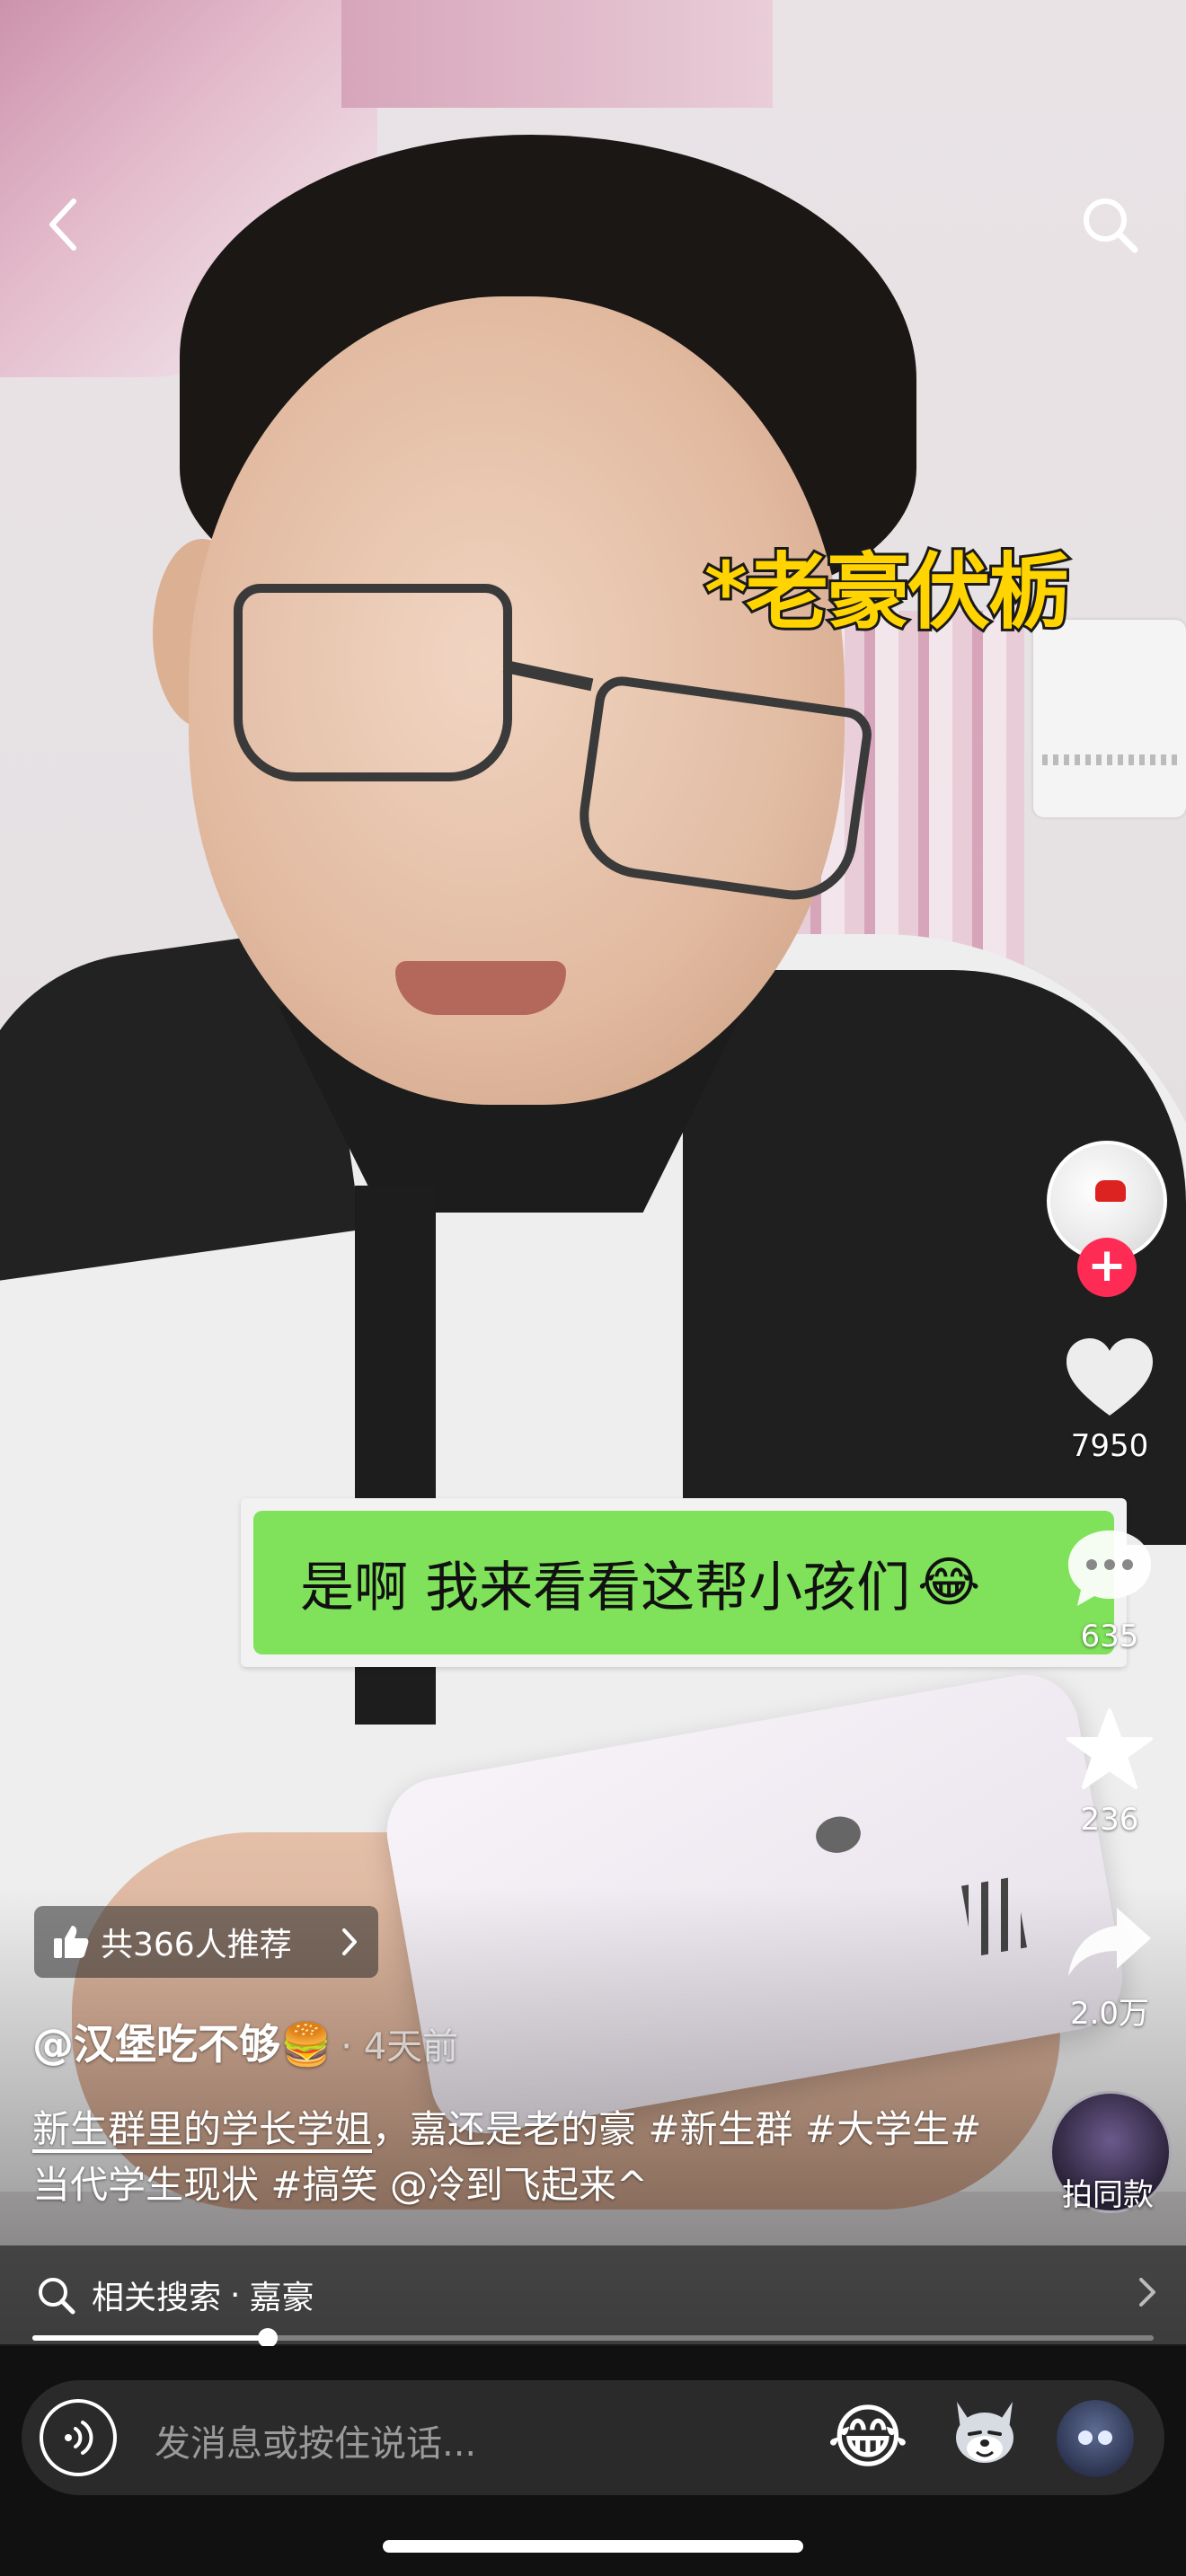 This screenshot has width=1186, height=2576. Describe the element at coordinates (150, 2338) in the screenshot. I see `progress-fill` at that location.